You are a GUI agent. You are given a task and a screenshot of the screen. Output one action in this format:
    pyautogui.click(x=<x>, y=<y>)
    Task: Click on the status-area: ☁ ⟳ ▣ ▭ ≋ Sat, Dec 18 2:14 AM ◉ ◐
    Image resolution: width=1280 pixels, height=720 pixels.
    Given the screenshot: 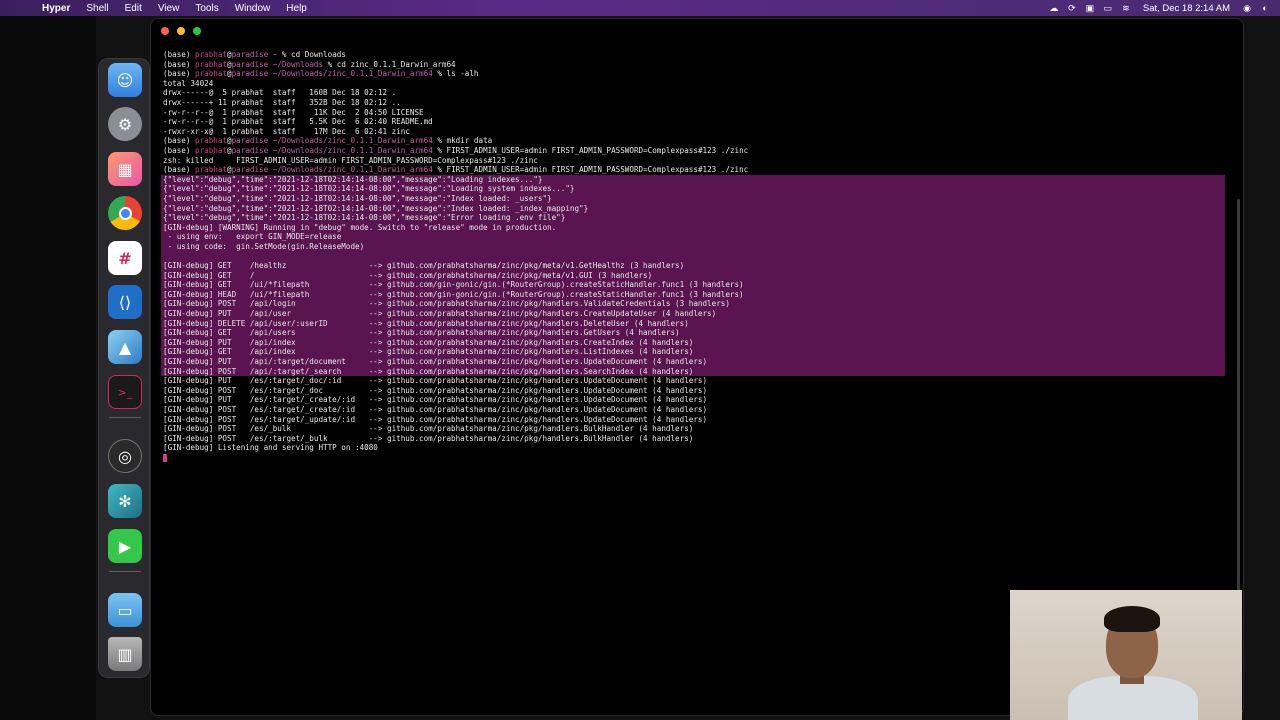 What is the action you would take?
    pyautogui.click(x=1162, y=8)
    